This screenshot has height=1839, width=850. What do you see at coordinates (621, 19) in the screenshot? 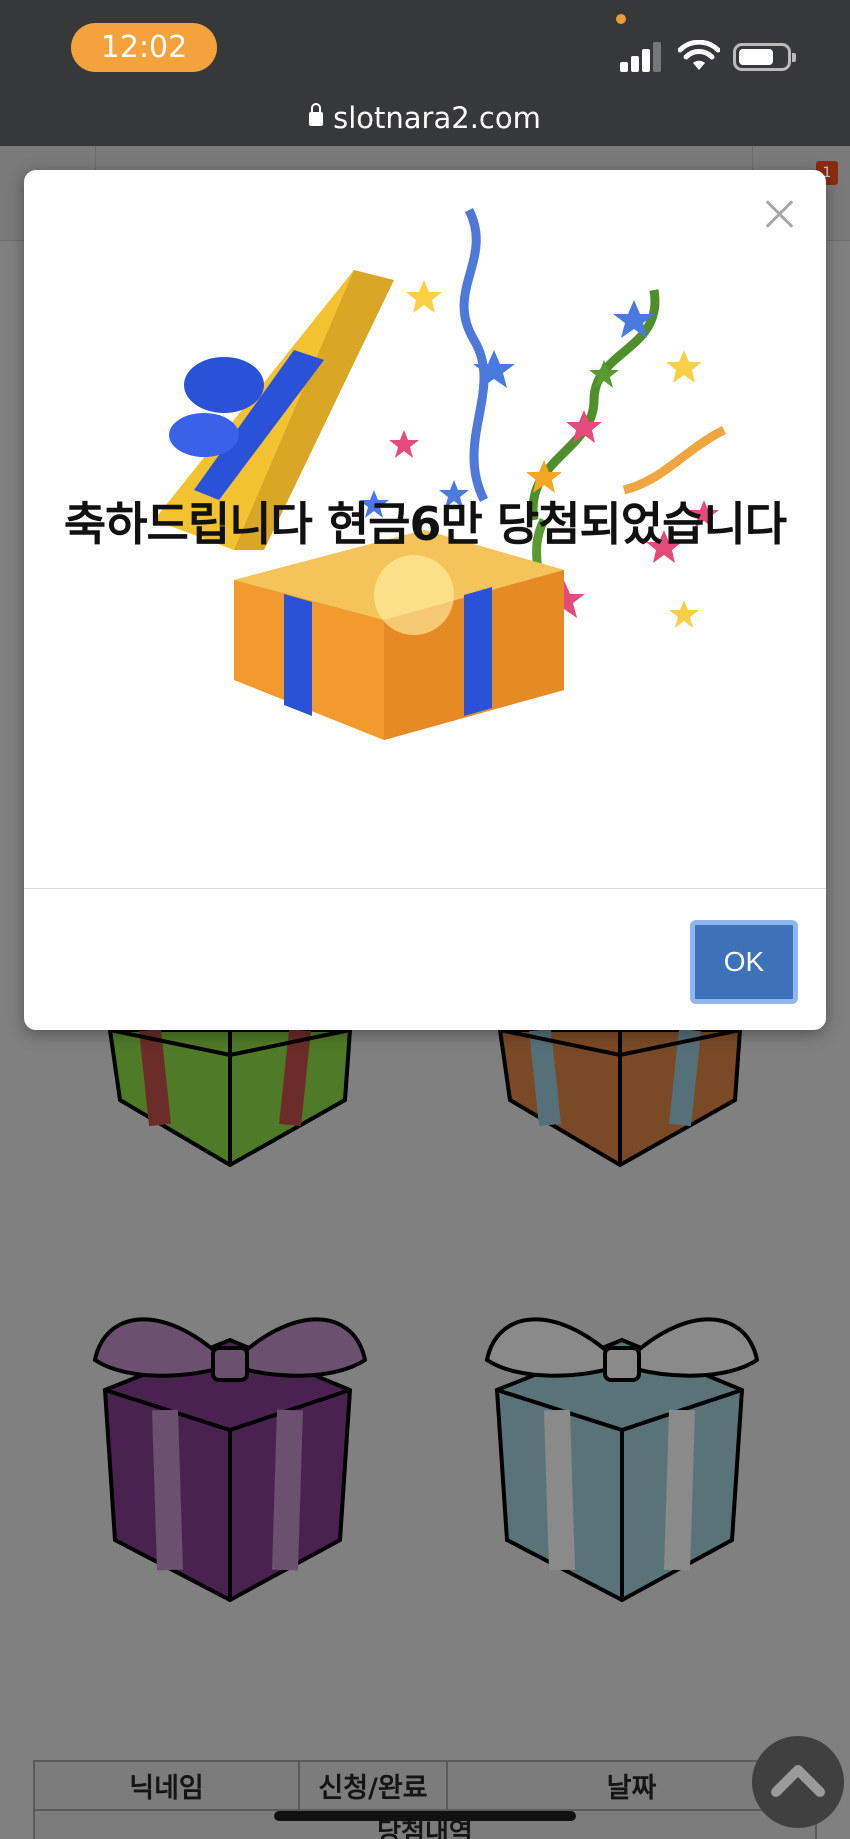
I see `recording-indicator-icon` at bounding box center [621, 19].